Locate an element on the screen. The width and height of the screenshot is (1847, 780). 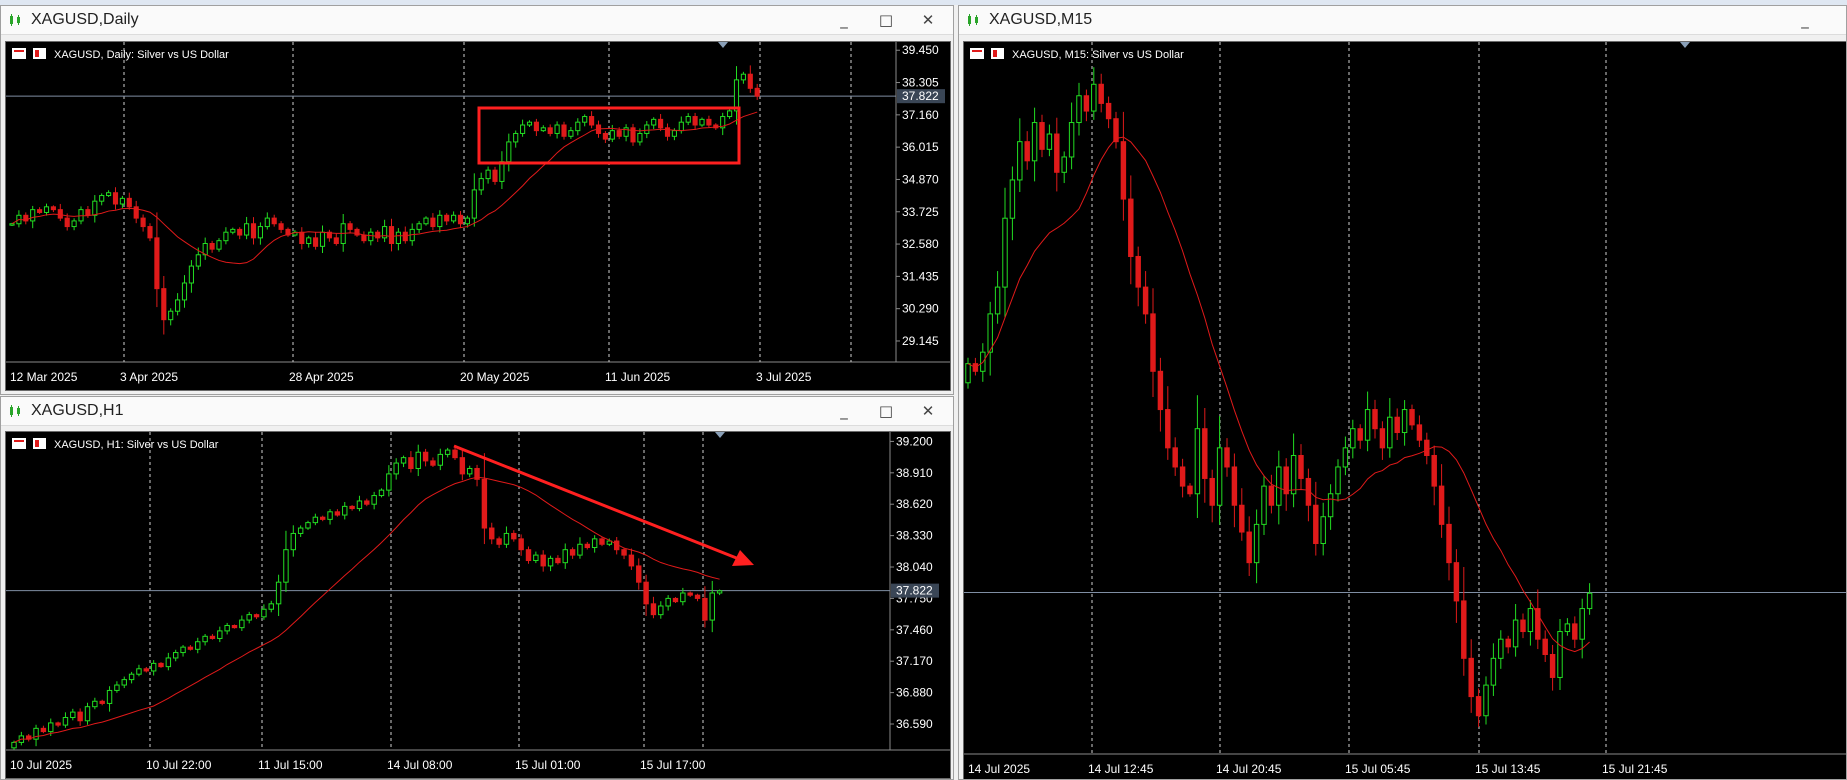
date-tick-label: 15 Jul 21:45 is located at coordinates (1635, 769).